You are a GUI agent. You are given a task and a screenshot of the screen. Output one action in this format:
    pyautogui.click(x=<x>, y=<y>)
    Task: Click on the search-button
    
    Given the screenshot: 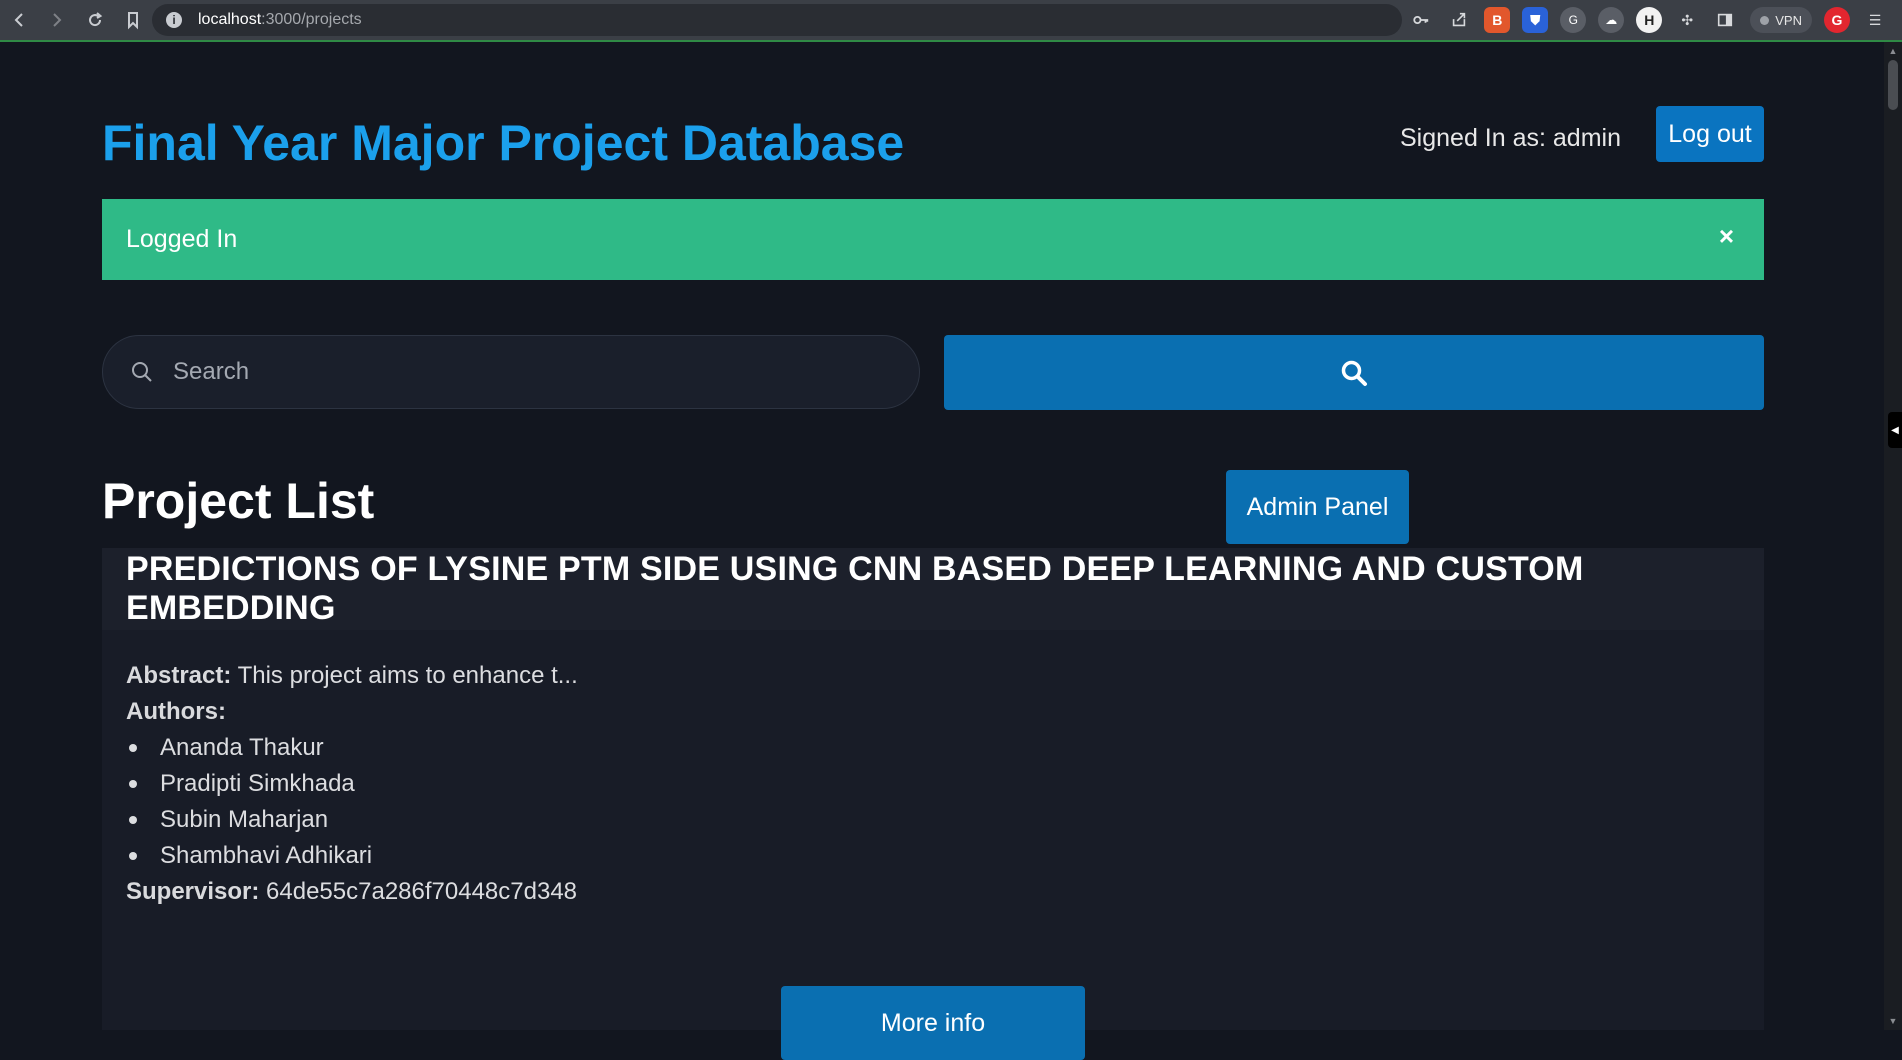 What is the action you would take?
    pyautogui.click(x=1354, y=372)
    